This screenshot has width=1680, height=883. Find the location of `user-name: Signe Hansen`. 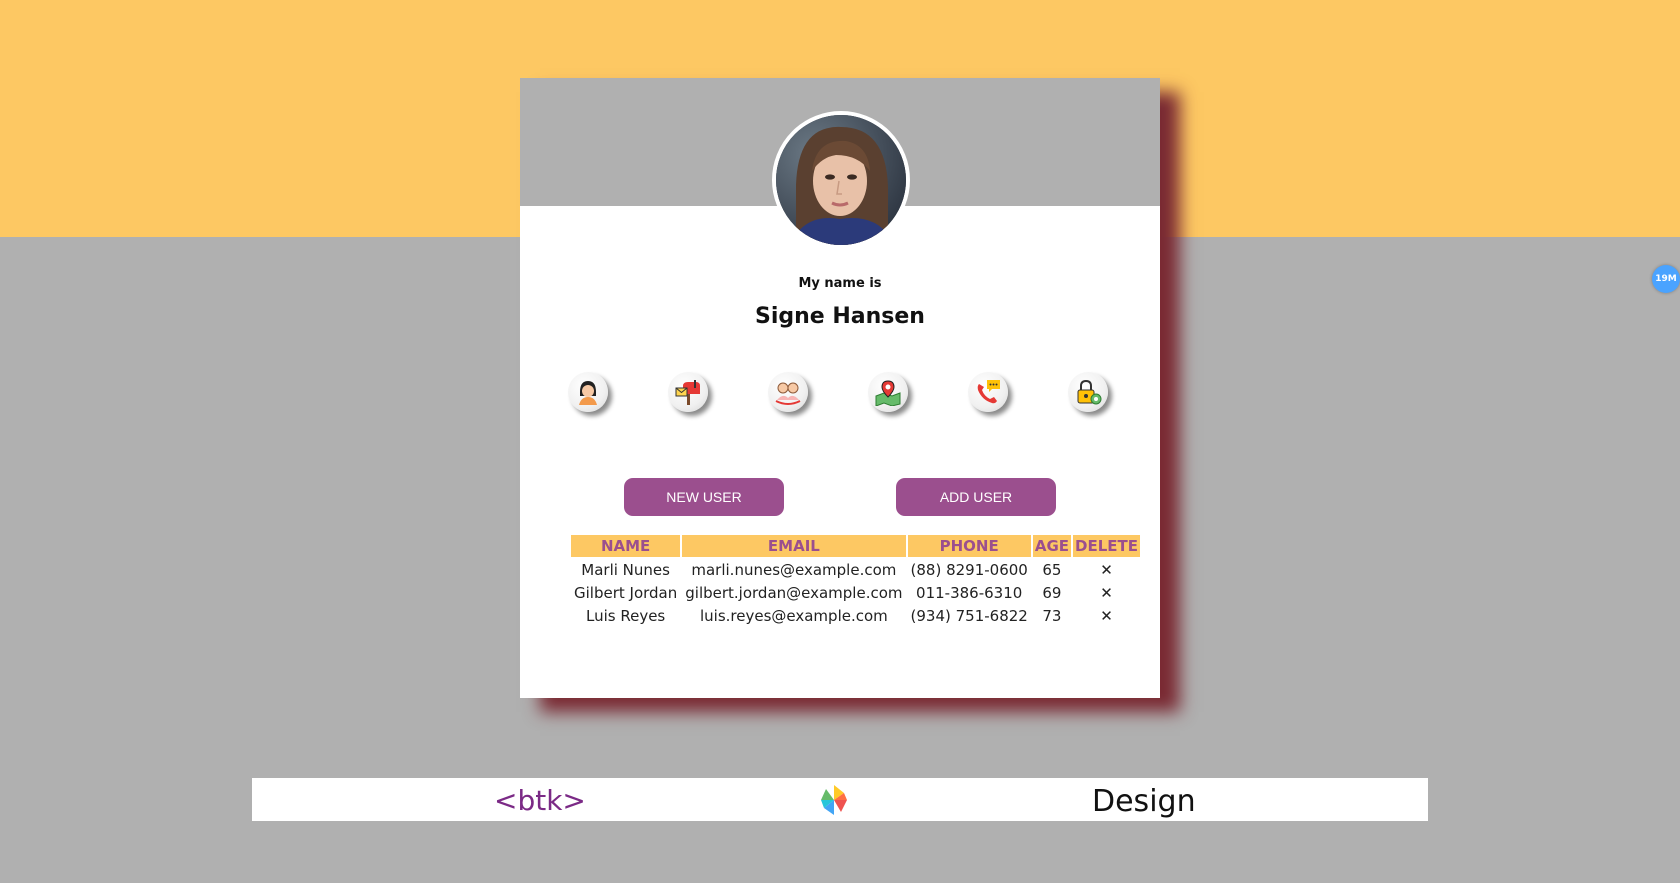

user-name: Signe Hansen is located at coordinates (840, 316).